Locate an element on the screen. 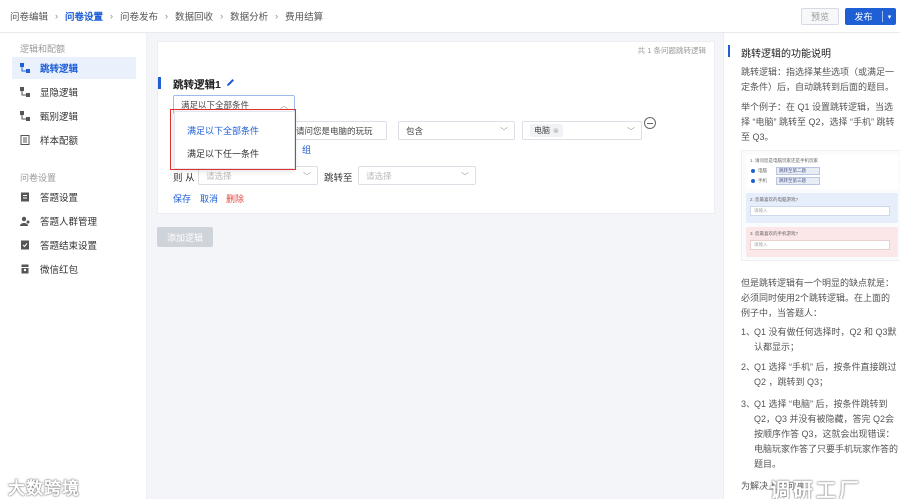 The width and height of the screenshot is (900, 499). illu-q2-input: 请输入 is located at coordinates (820, 211).